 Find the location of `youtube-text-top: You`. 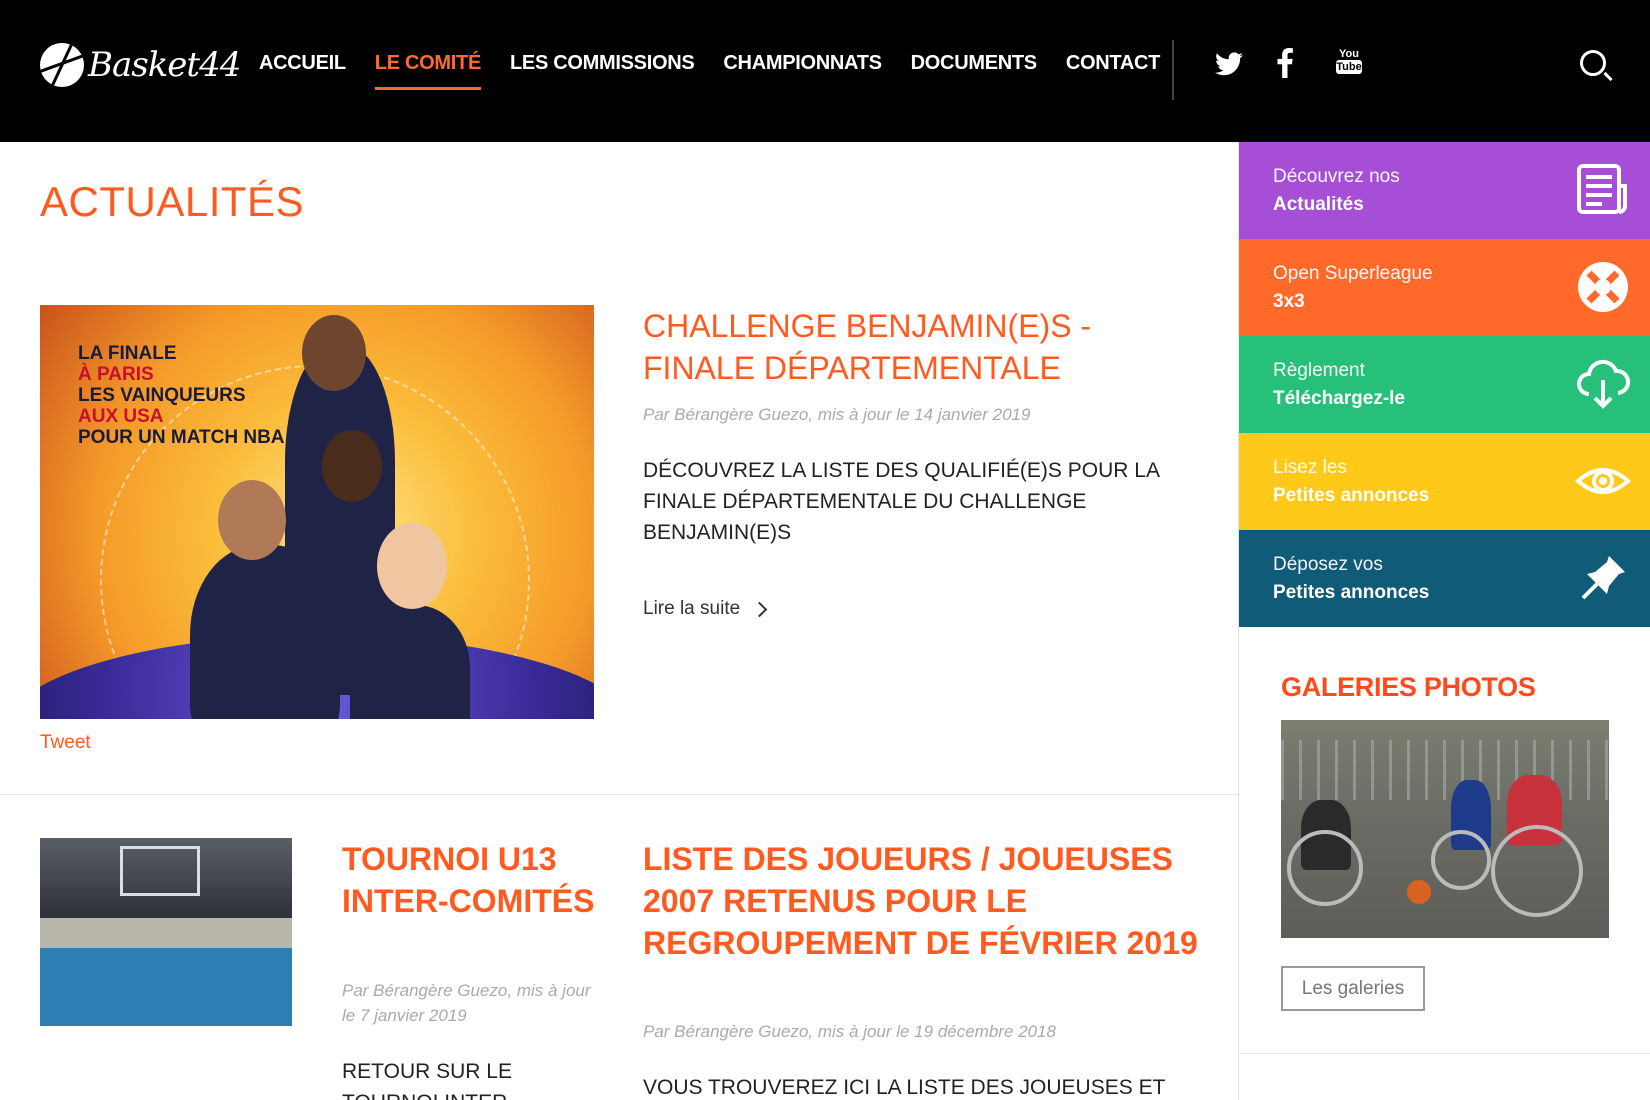

youtube-text-top: You is located at coordinates (1349, 54).